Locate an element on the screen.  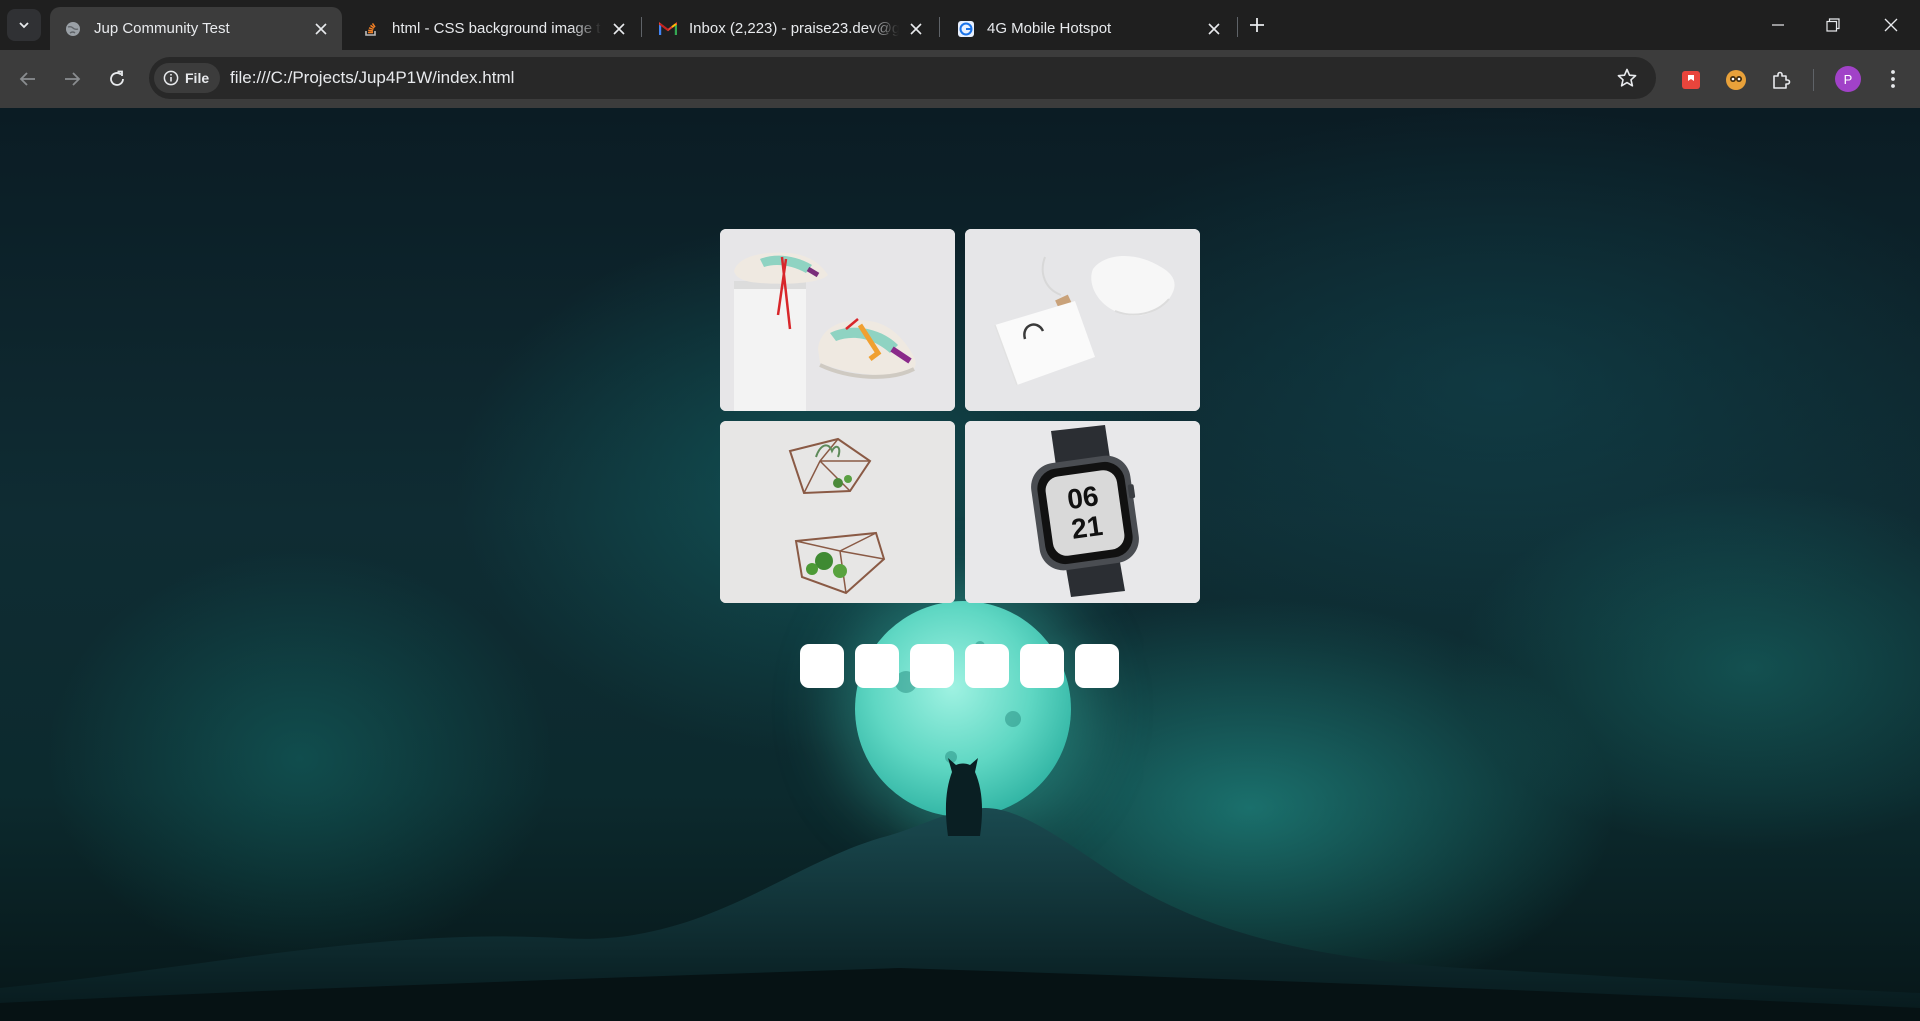
info-icon is located at coordinates (171, 78).